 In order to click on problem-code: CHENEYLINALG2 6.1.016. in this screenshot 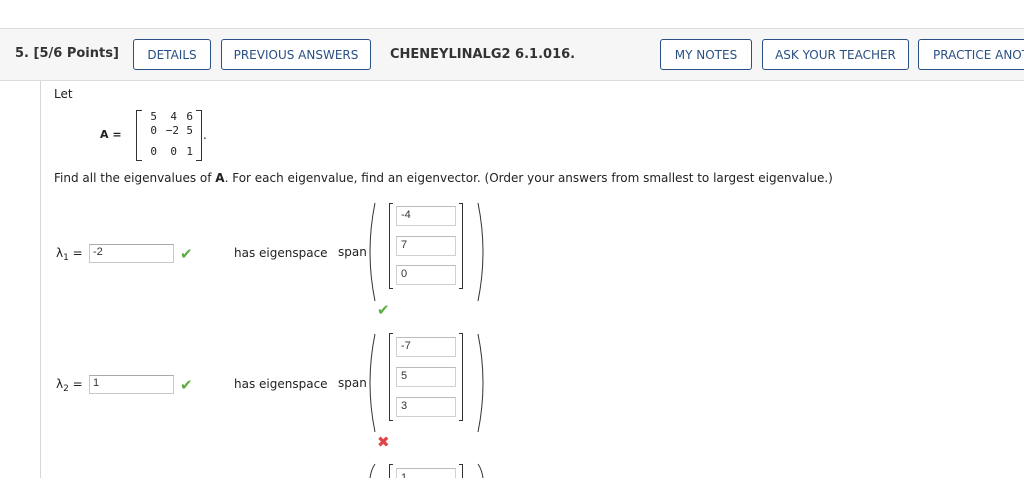, I will do `click(483, 54)`.